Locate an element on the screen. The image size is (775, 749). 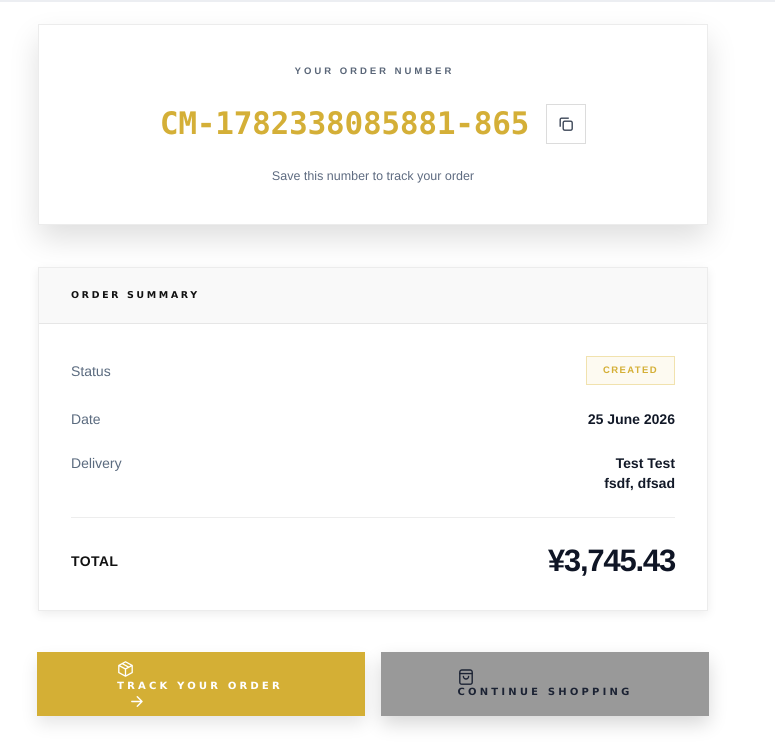
order-number-label: YOUR ORDER NUMBER is located at coordinates (374, 72).